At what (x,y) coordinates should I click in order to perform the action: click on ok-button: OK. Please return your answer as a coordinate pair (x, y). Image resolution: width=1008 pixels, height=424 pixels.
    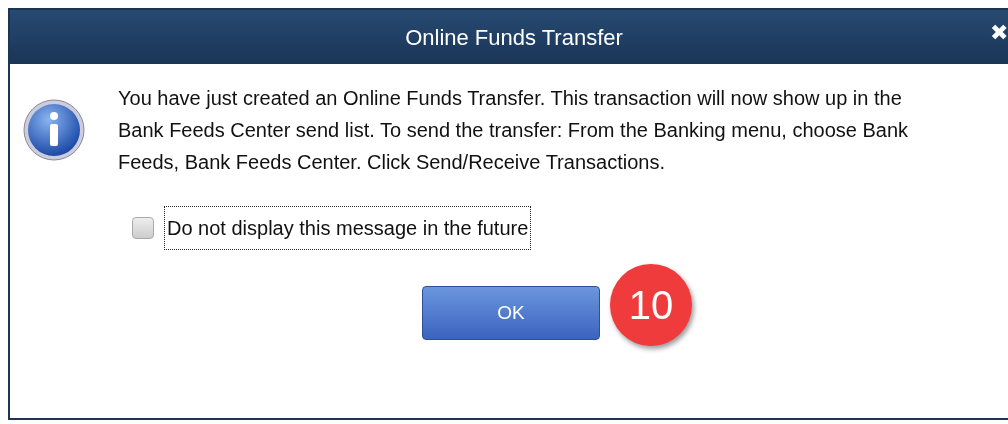
    Looking at the image, I should click on (511, 313).